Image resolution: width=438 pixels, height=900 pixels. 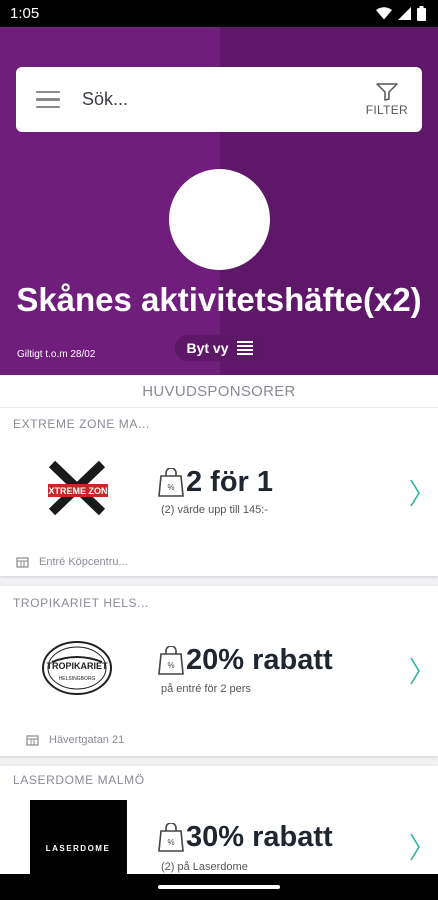 I want to click on status-icons, so click(x=401, y=13).